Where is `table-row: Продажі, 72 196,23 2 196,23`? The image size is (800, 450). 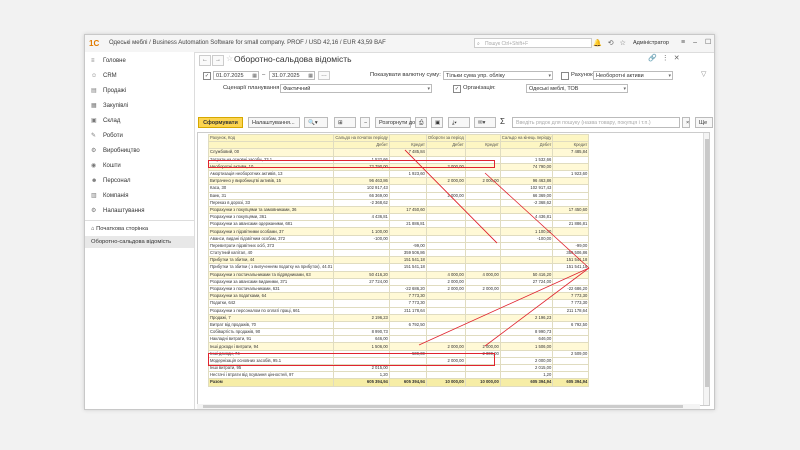 table-row: Продажі, 72 196,23 2 196,23 is located at coordinates (398, 317).